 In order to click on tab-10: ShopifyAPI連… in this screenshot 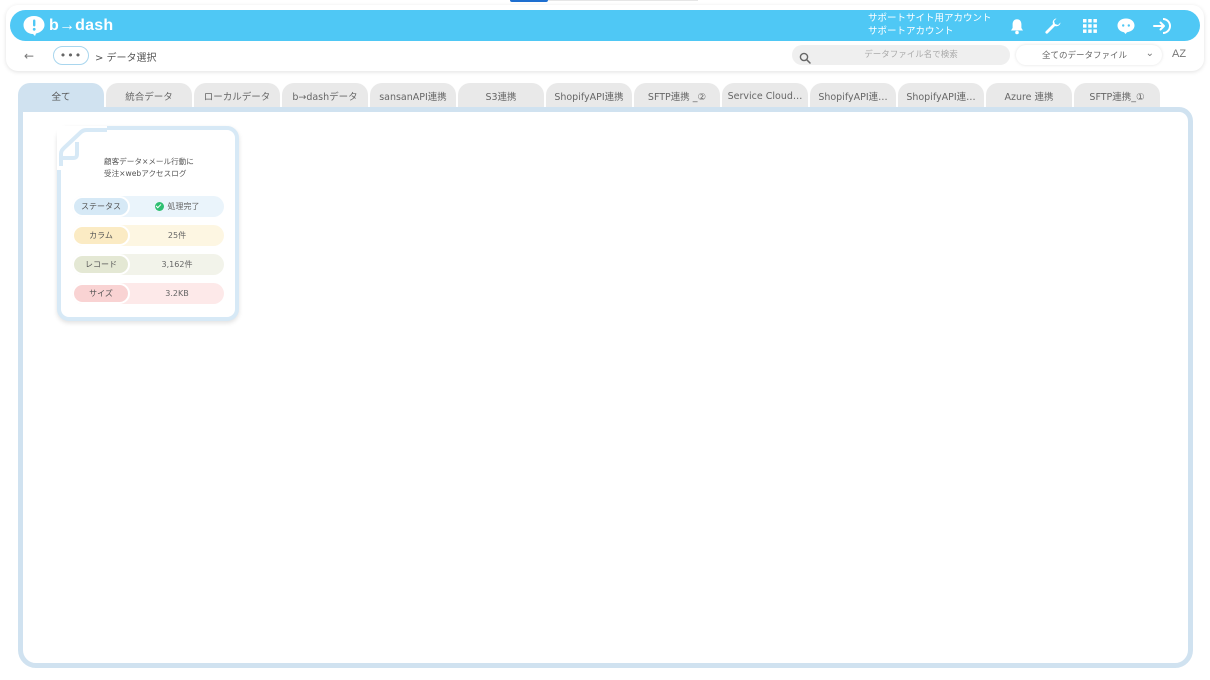, I will do `click(941, 96)`.